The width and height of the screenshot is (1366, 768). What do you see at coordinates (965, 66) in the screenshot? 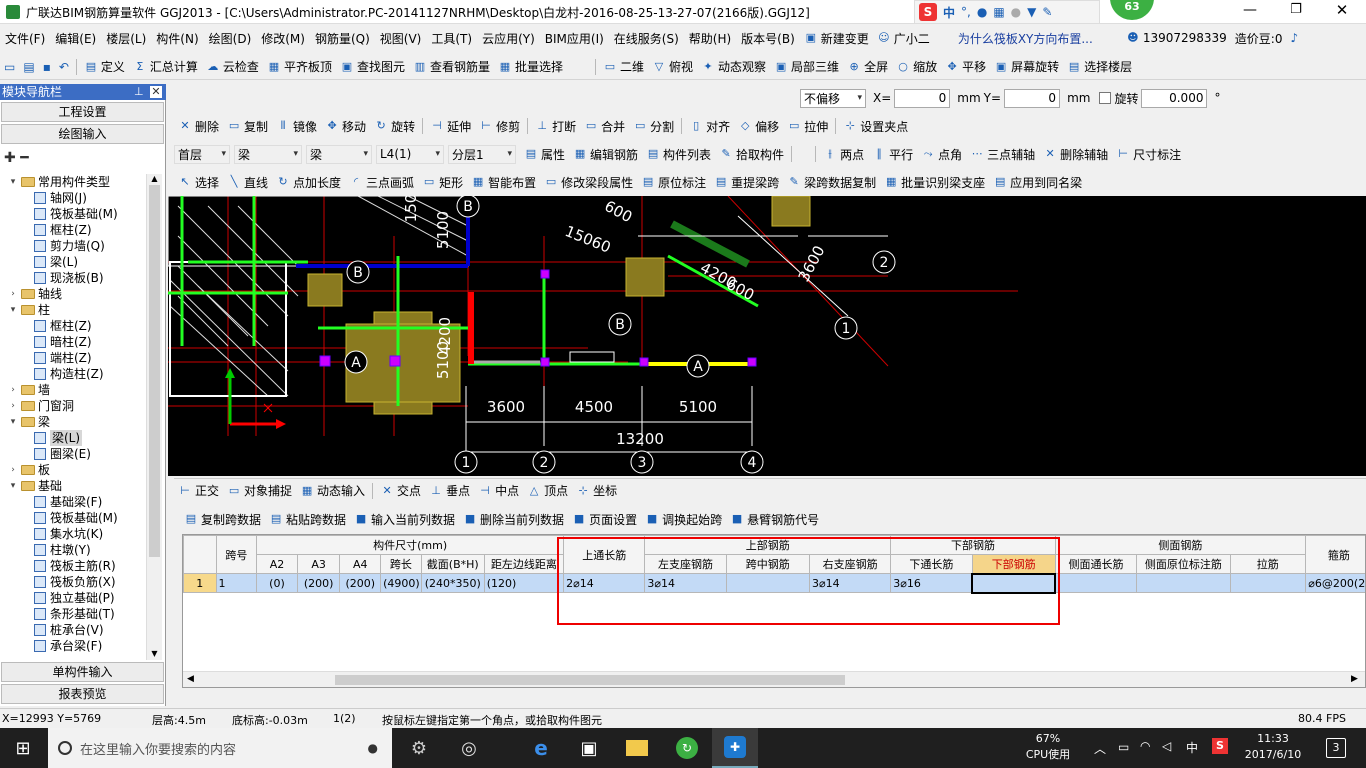
I see `tb1r-button-6: ✥ 平移` at bounding box center [965, 66].